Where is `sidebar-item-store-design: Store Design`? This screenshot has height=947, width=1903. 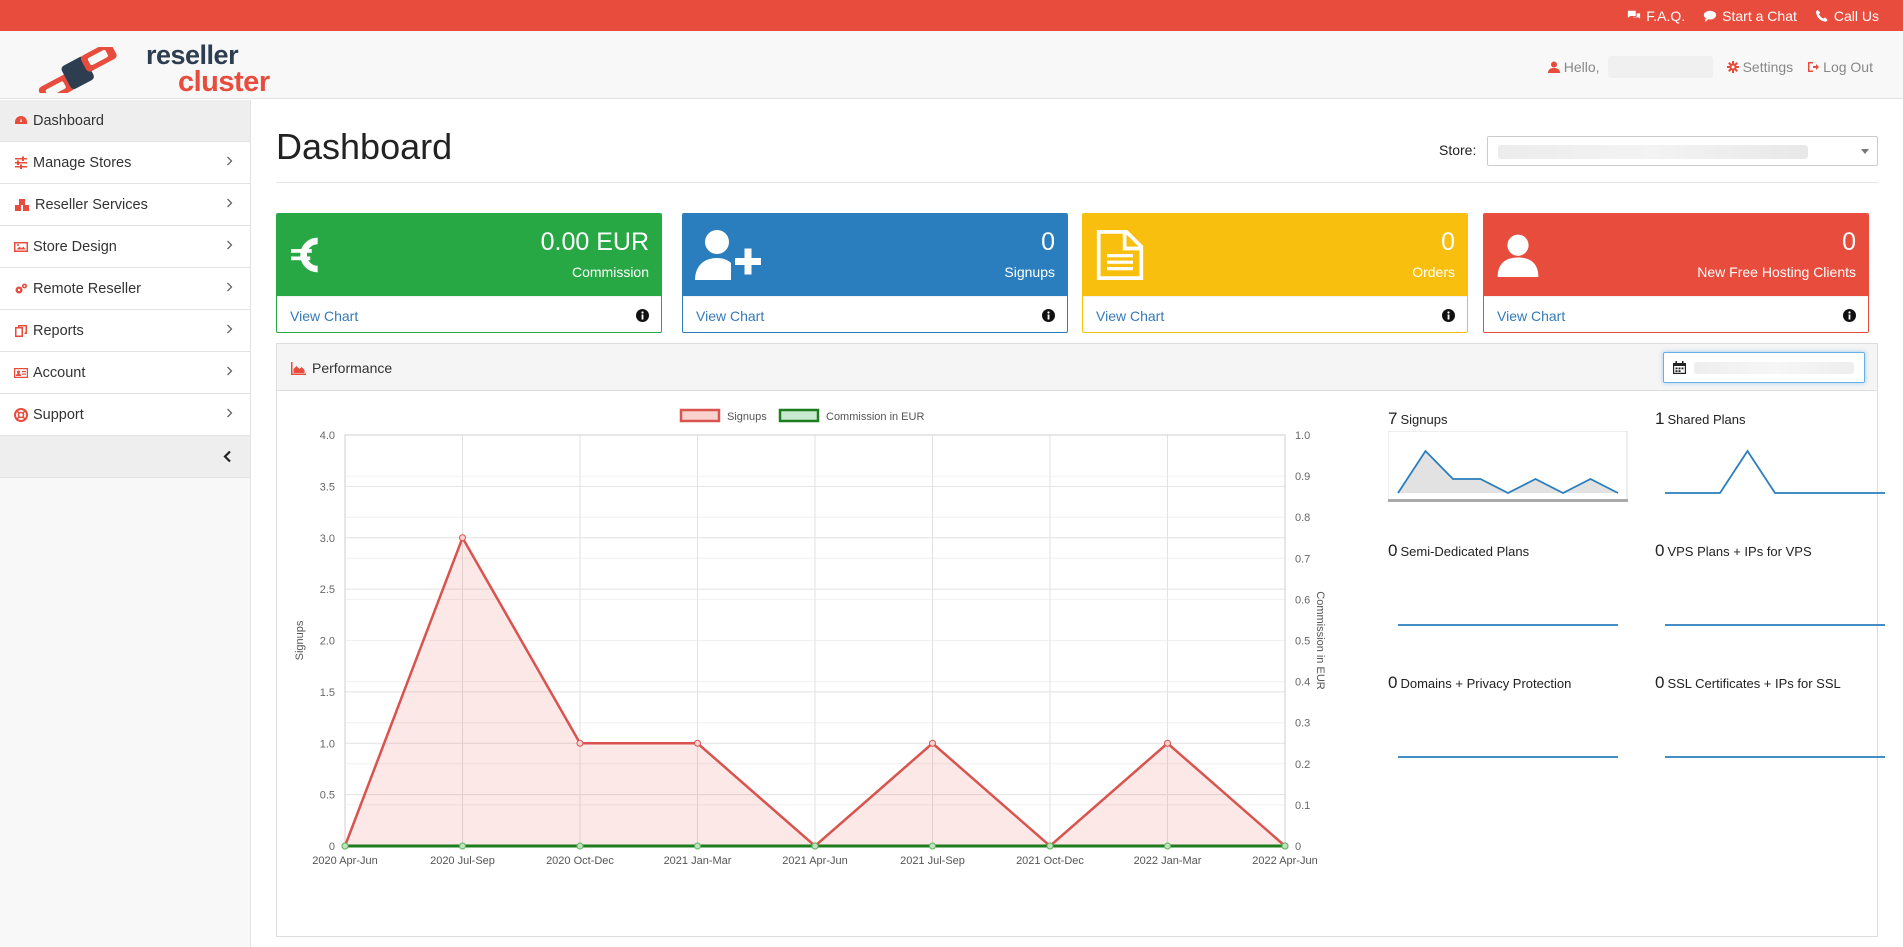 sidebar-item-store-design: Store Design is located at coordinates (125, 247).